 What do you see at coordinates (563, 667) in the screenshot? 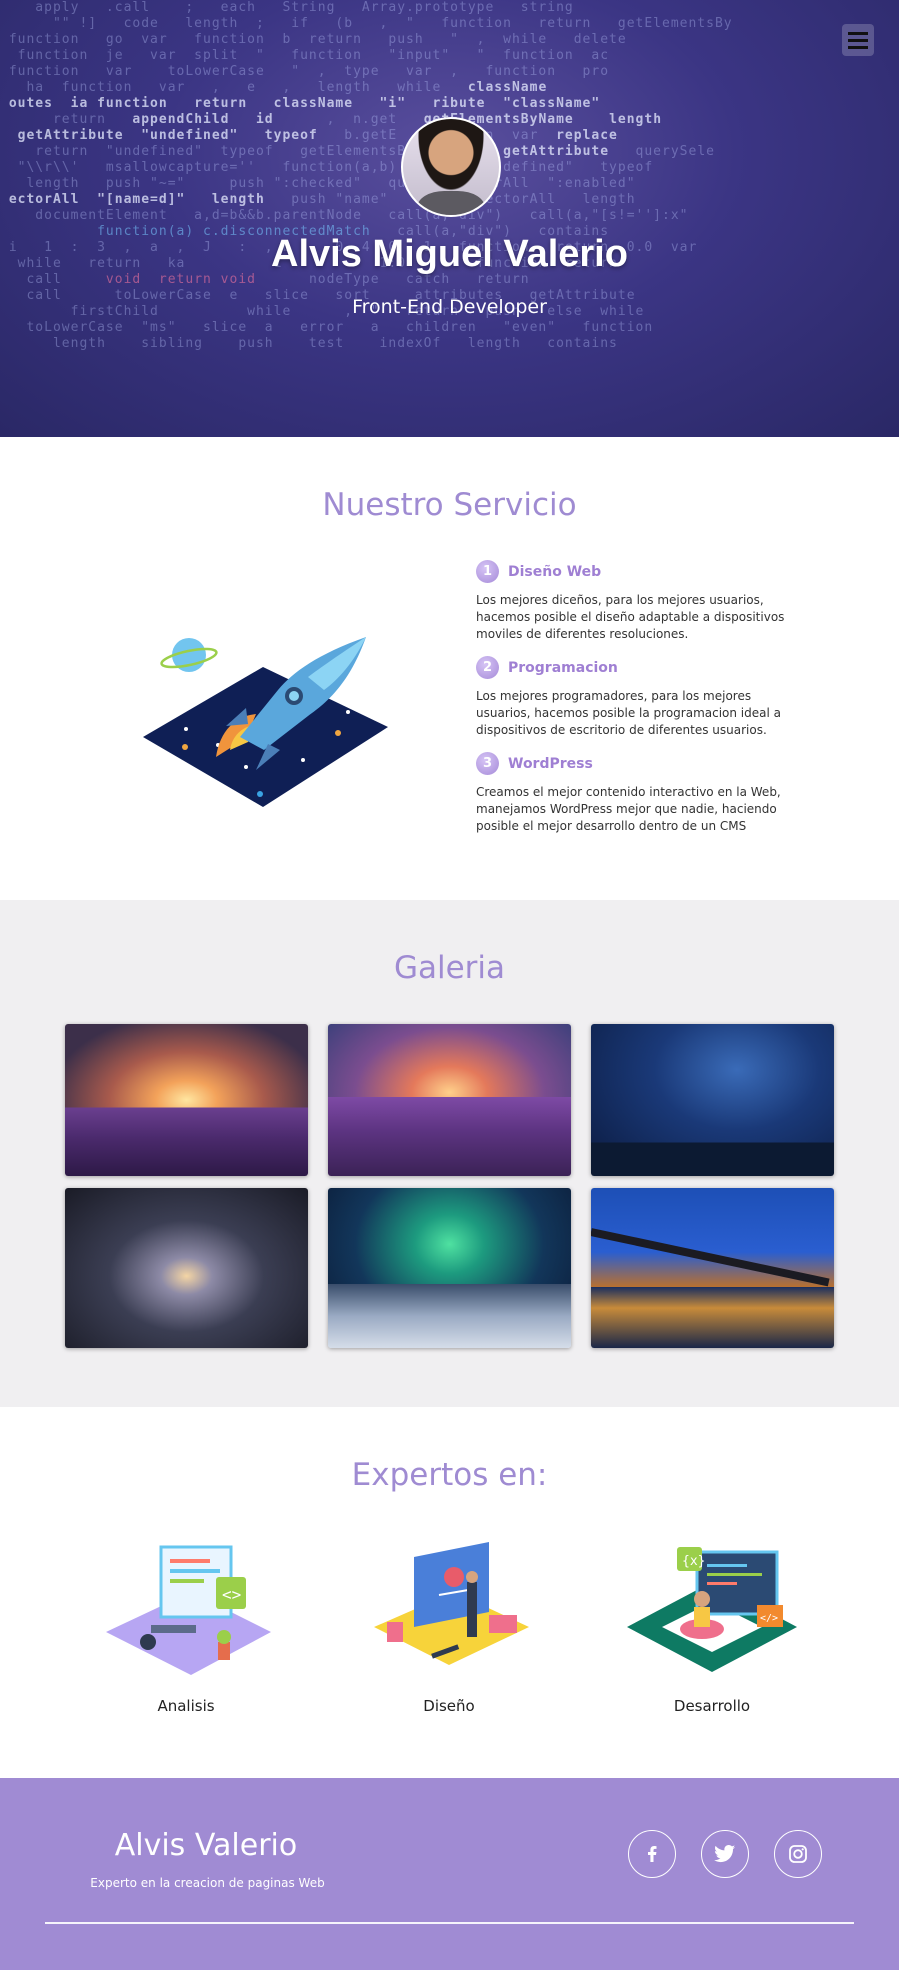
I see `service-title: Programacion` at bounding box center [563, 667].